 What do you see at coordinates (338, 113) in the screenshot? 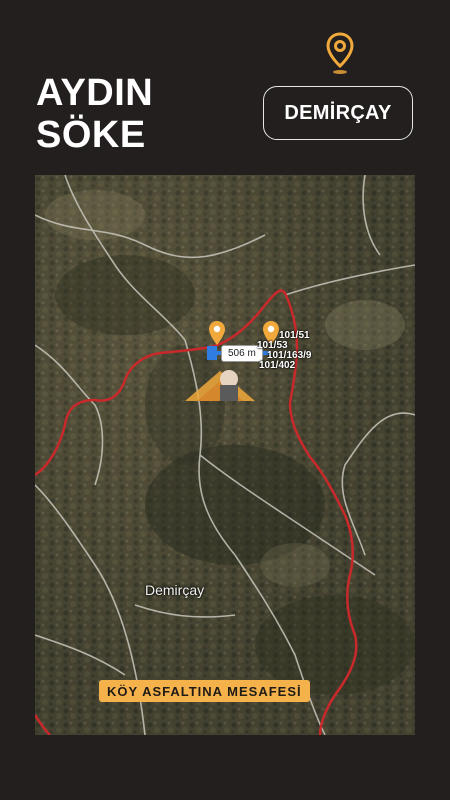
I see `location-badge: DEMİRÇAY` at bounding box center [338, 113].